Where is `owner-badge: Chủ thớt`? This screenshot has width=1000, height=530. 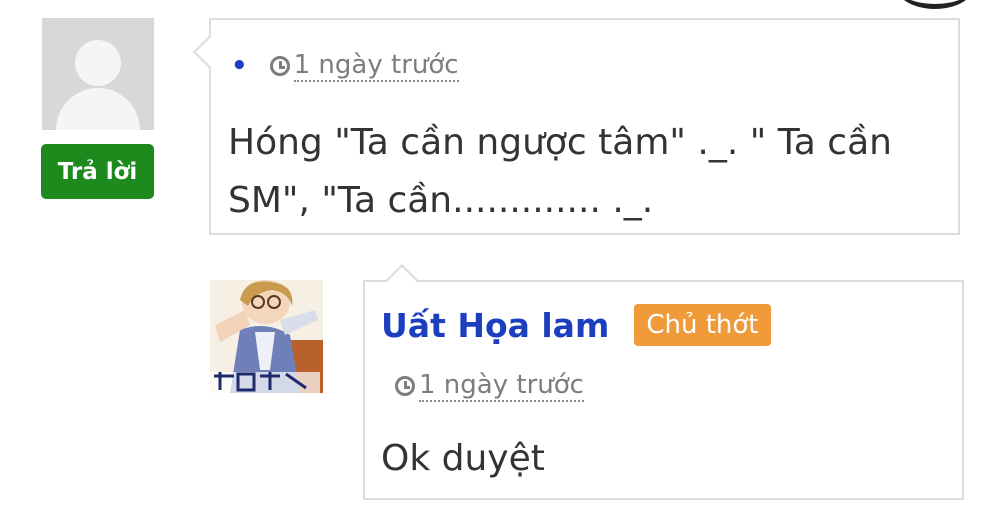
owner-badge: Chủ thớt is located at coordinates (702, 325).